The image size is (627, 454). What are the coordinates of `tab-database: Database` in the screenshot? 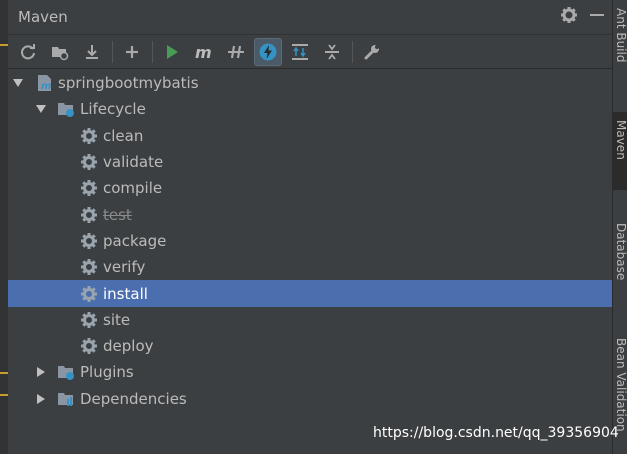 It's located at (620, 260).